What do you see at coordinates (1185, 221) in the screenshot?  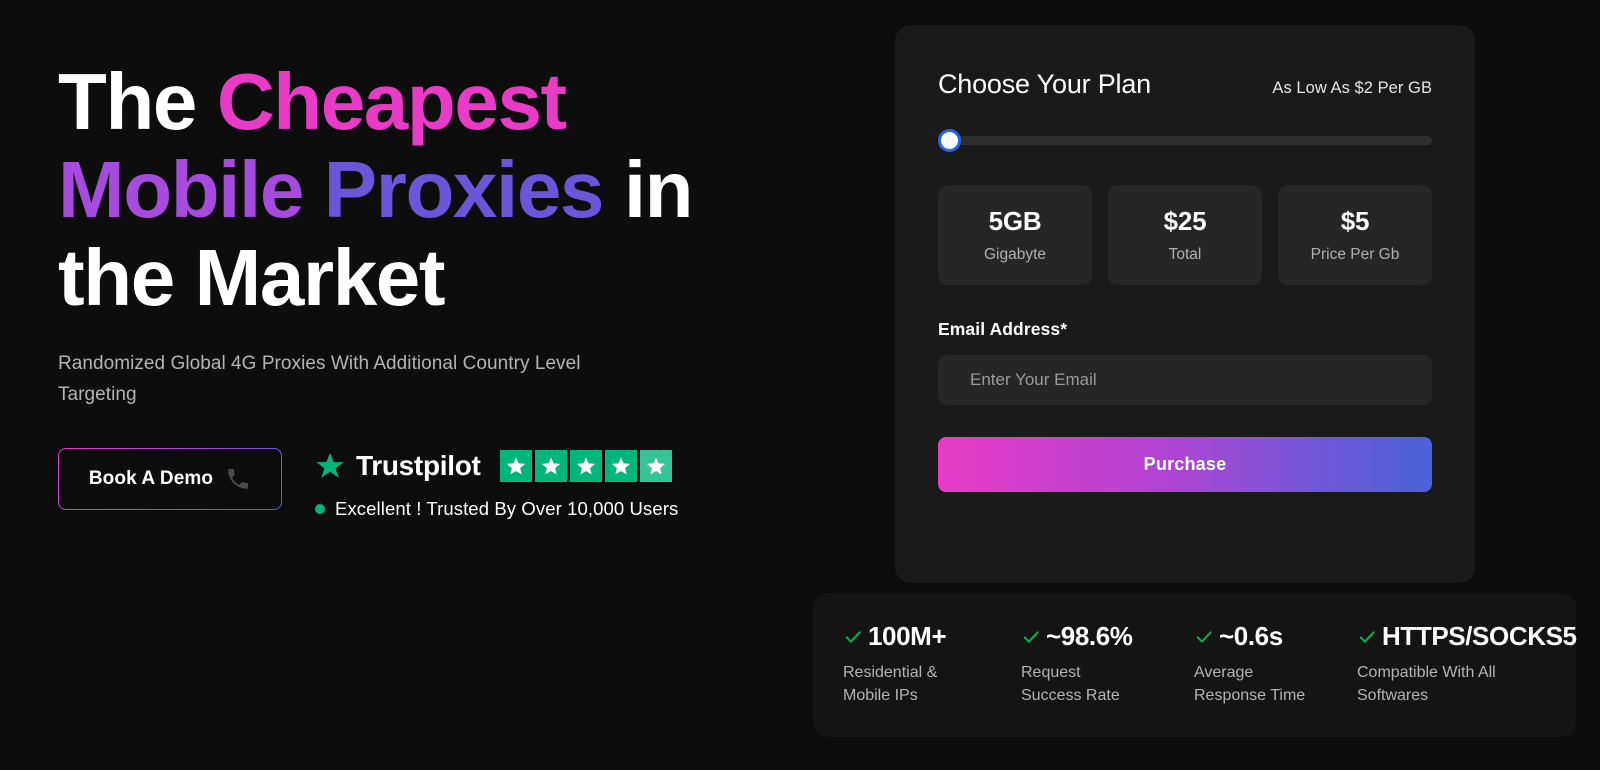 I see `stat-value: $25` at bounding box center [1185, 221].